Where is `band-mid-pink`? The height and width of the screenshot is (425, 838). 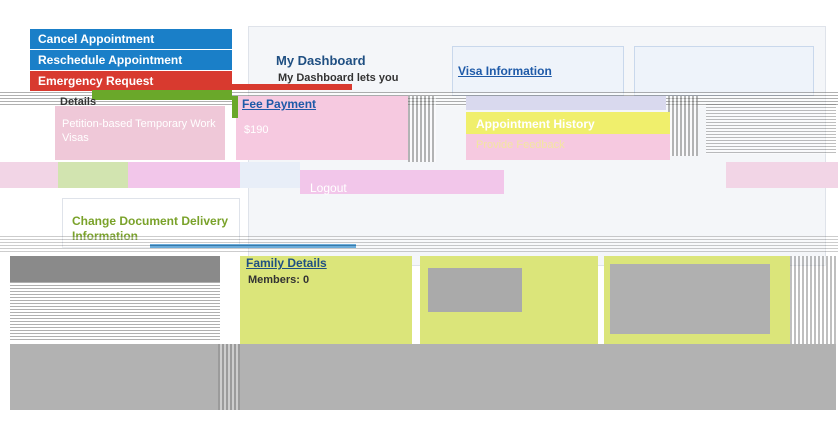 band-mid-pink is located at coordinates (184, 175).